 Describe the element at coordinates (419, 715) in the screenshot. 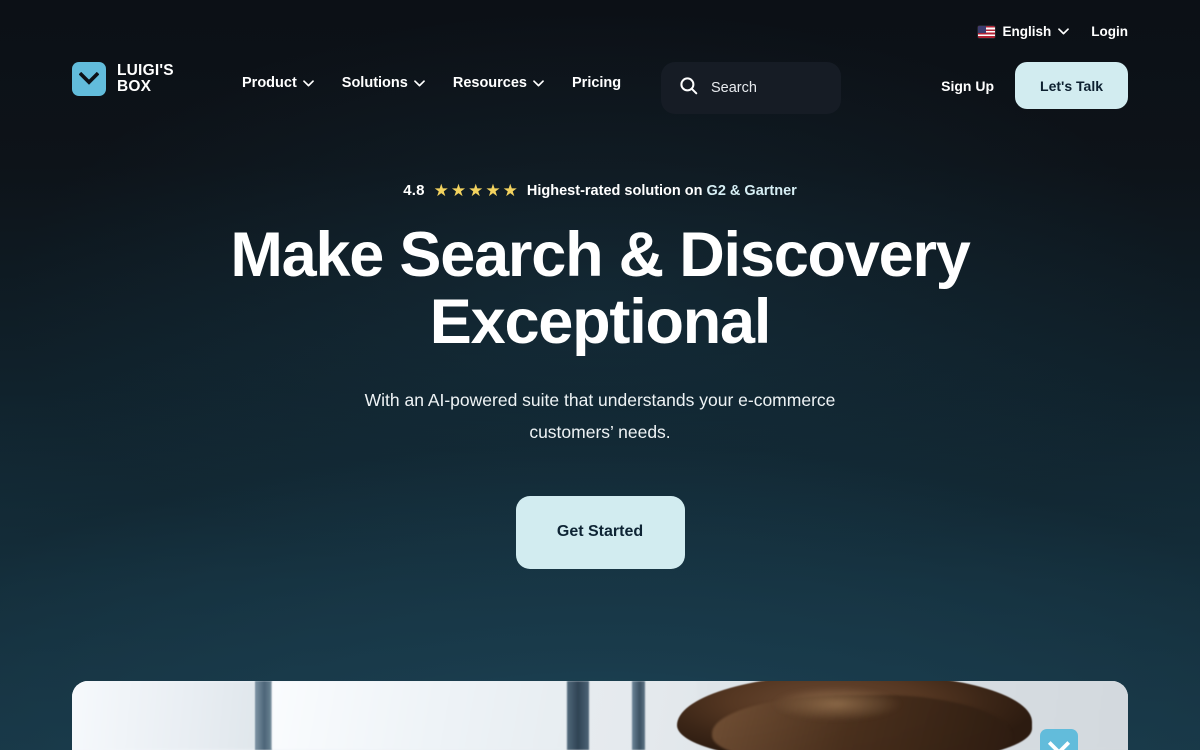

I see `photo-window-center` at that location.